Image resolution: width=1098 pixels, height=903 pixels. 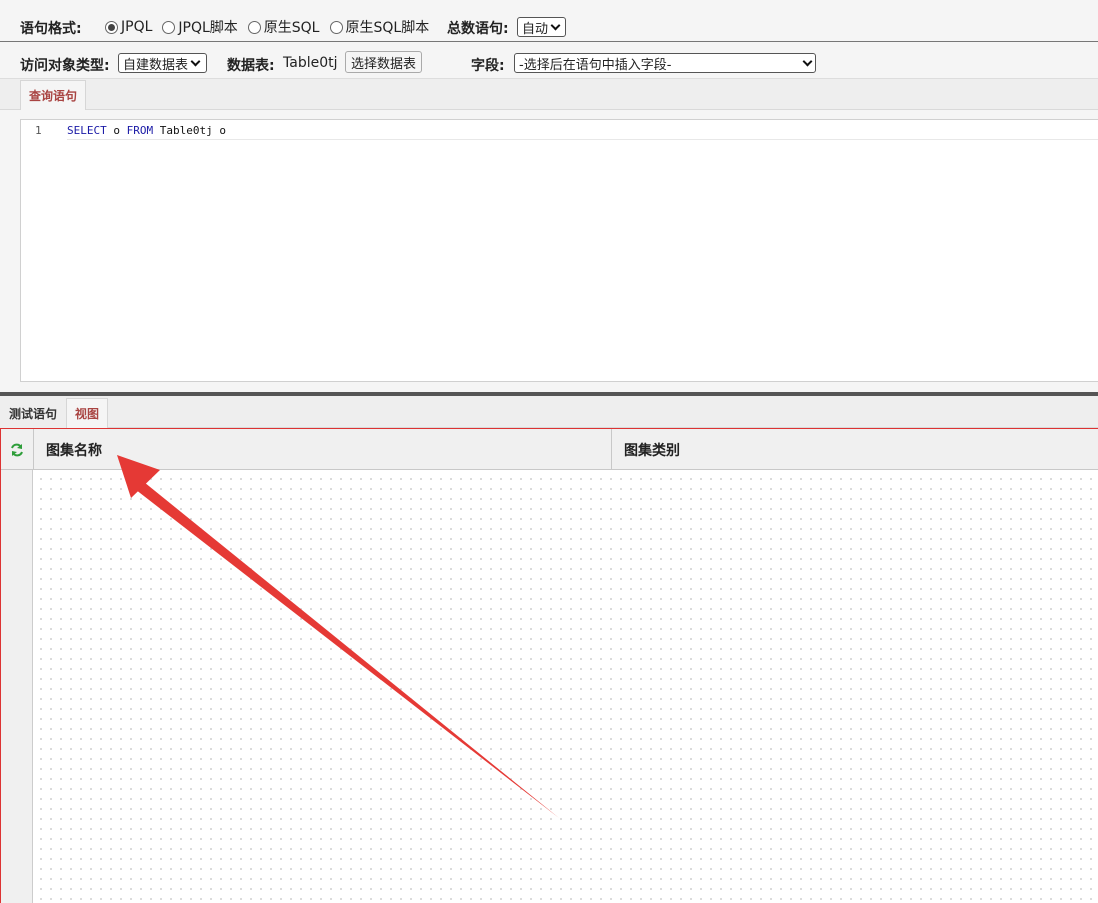 What do you see at coordinates (535, 29) in the screenshot?
I see `total-statement-value: 自动` at bounding box center [535, 29].